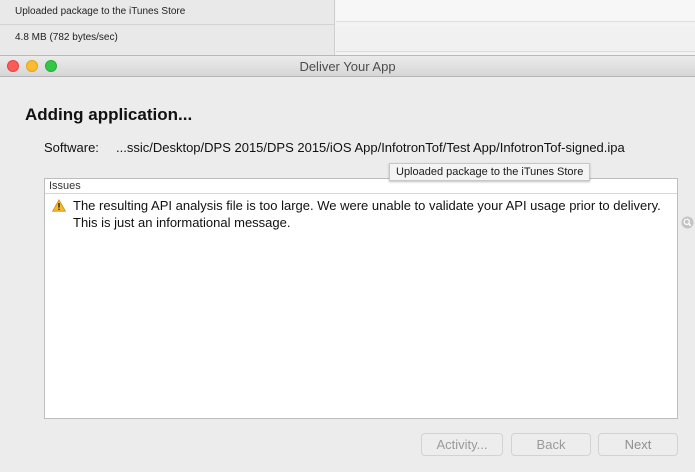 The width and height of the screenshot is (695, 472). Describe the element at coordinates (361, 186) in the screenshot. I see `issues-header: Issues` at that location.